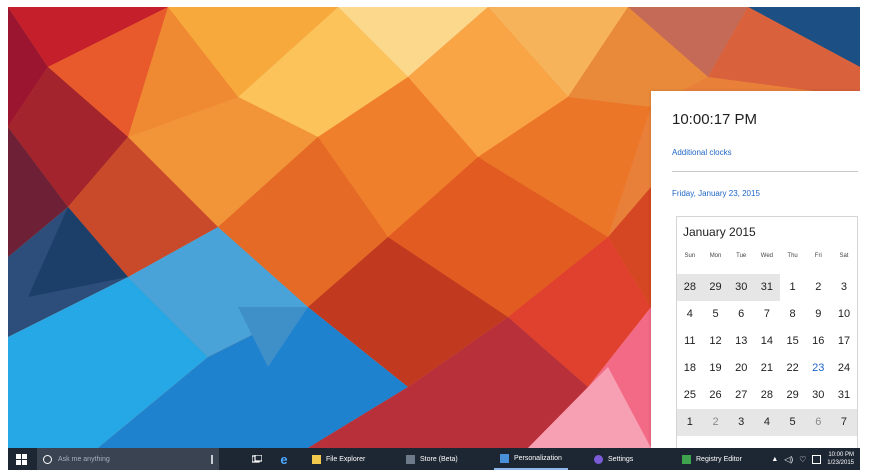 The image size is (869, 470). I want to click on current-date-link: Friday, January 23, 2015, so click(716, 193).